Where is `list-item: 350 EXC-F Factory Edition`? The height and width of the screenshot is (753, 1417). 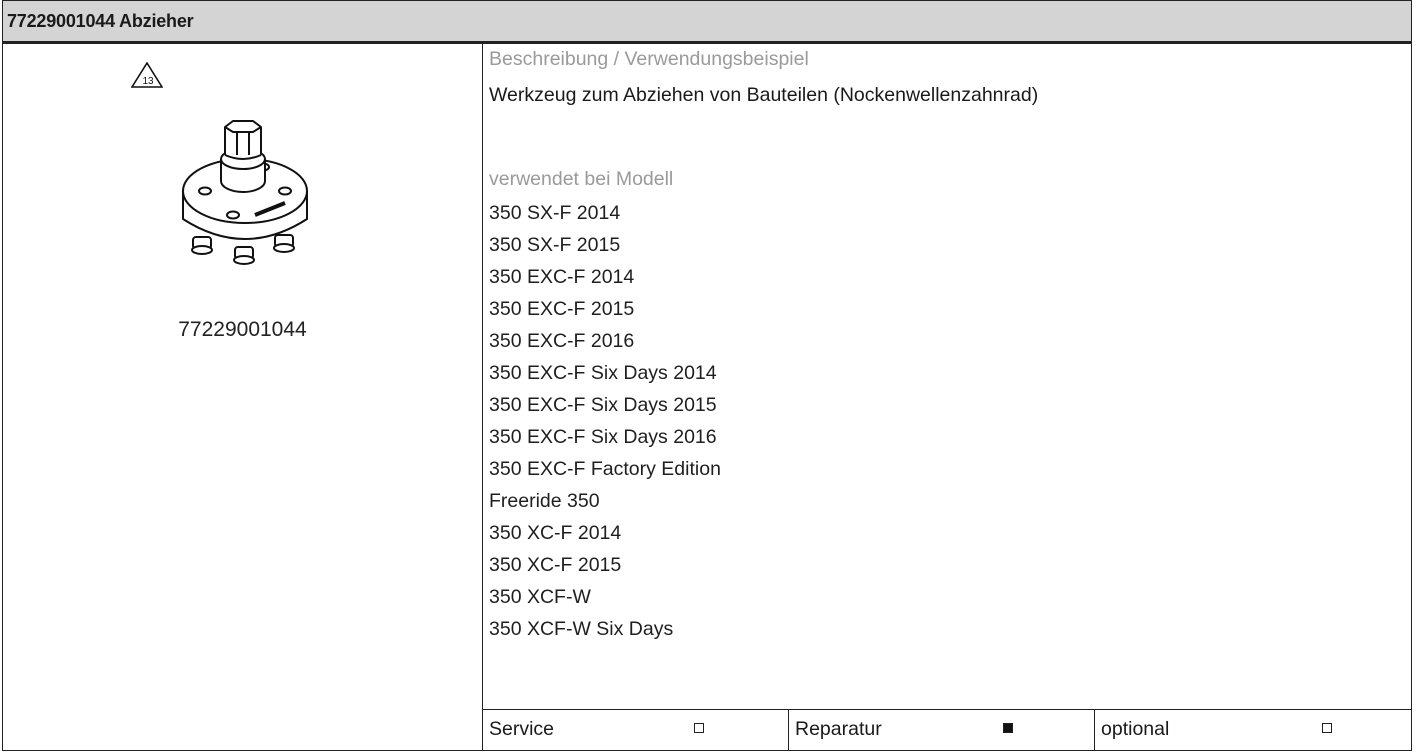
list-item: 350 EXC-F Factory Edition is located at coordinates (605, 469).